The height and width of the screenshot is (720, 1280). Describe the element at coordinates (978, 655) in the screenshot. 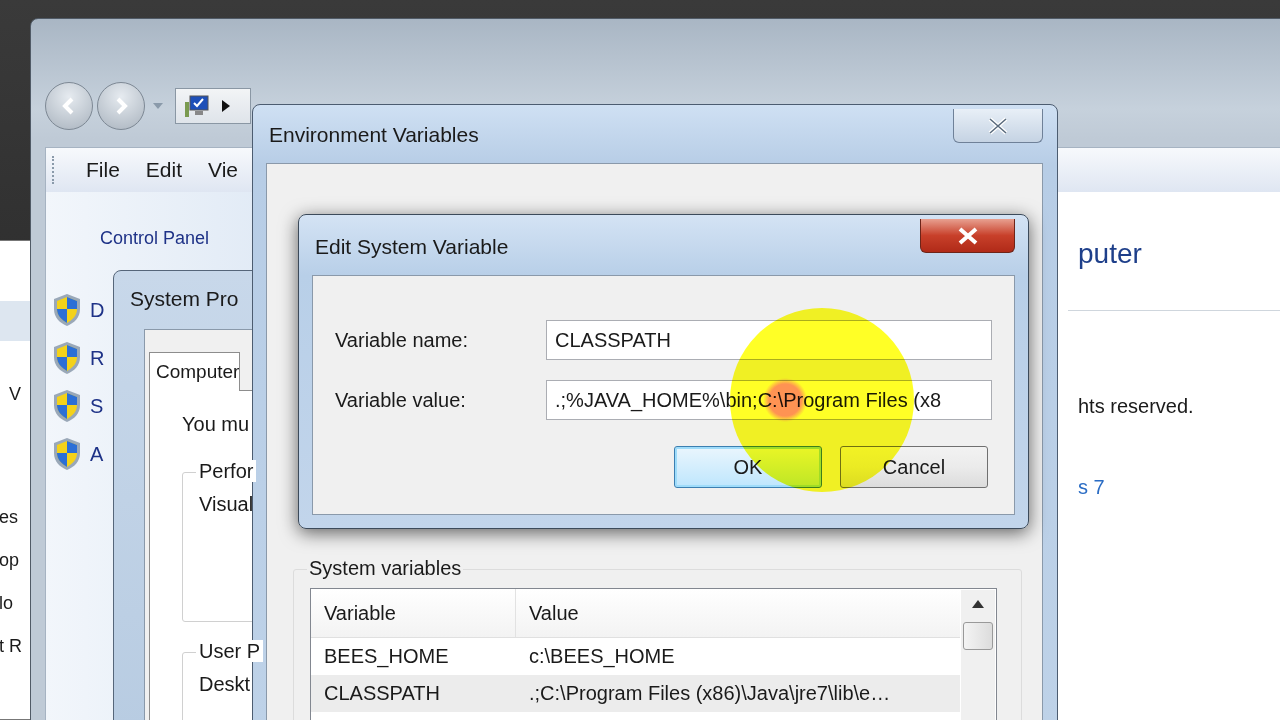

I see `scrollbar` at that location.